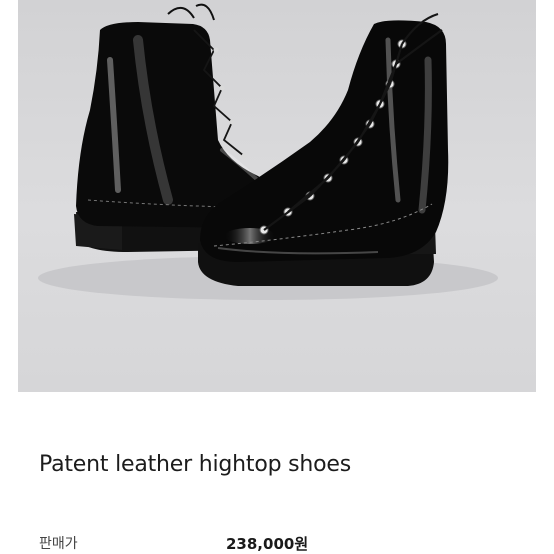 The width and height of the screenshot is (554, 554). What do you see at coordinates (58, 544) in the screenshot?
I see `price-label: 판매가` at bounding box center [58, 544].